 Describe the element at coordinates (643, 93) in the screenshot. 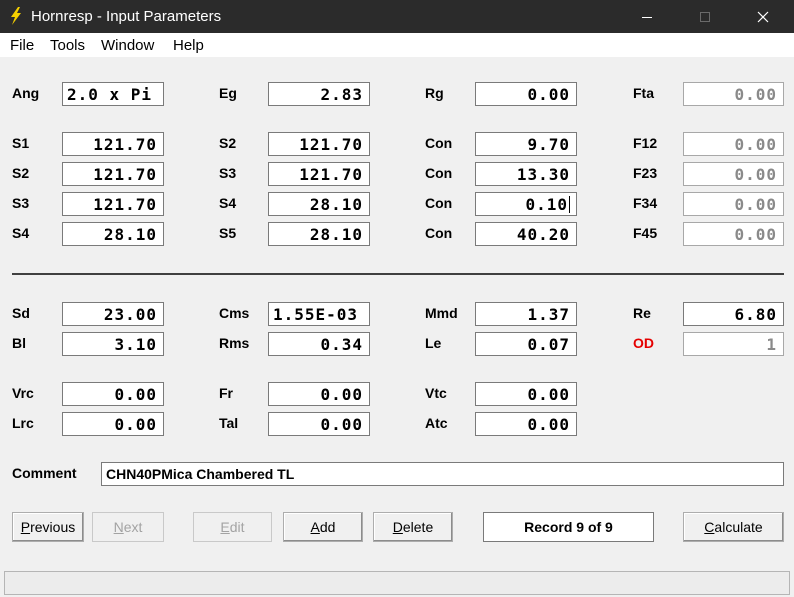

I see `fta-label: Fta` at that location.